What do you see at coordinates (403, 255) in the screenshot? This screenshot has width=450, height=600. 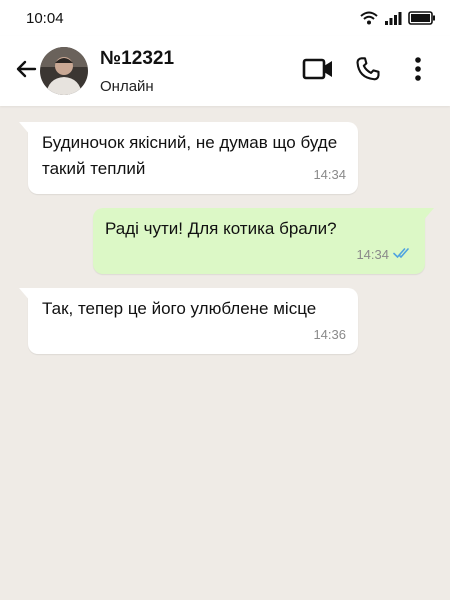 I see `double-check-icon` at bounding box center [403, 255].